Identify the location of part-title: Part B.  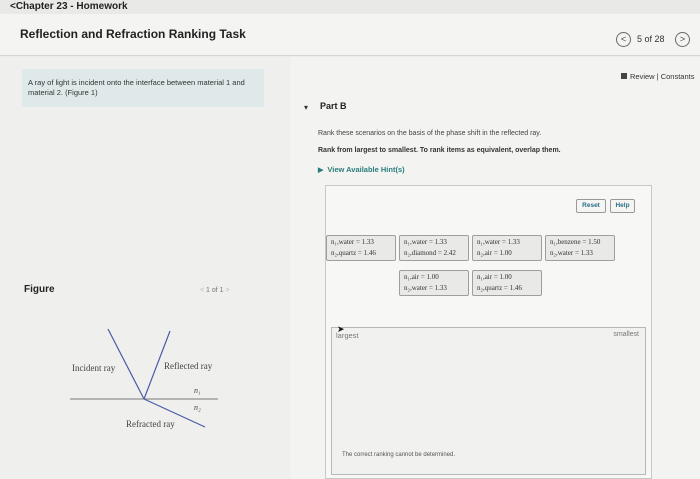
(333, 106).